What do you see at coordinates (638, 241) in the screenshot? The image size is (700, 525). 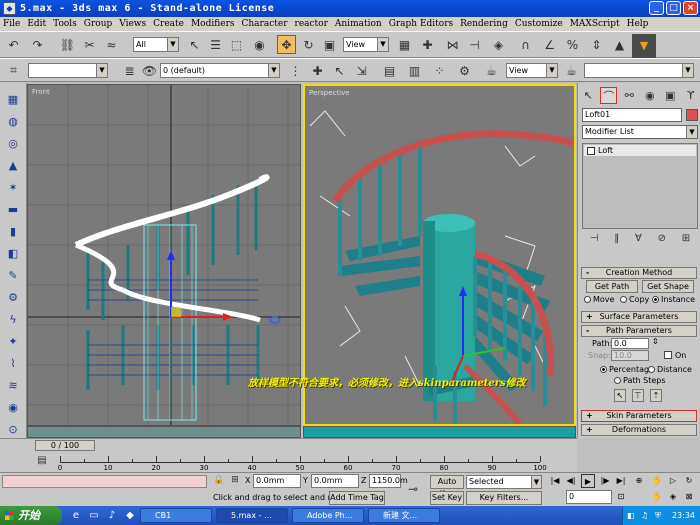 I see `make-unique-icon: ∀` at bounding box center [638, 241].